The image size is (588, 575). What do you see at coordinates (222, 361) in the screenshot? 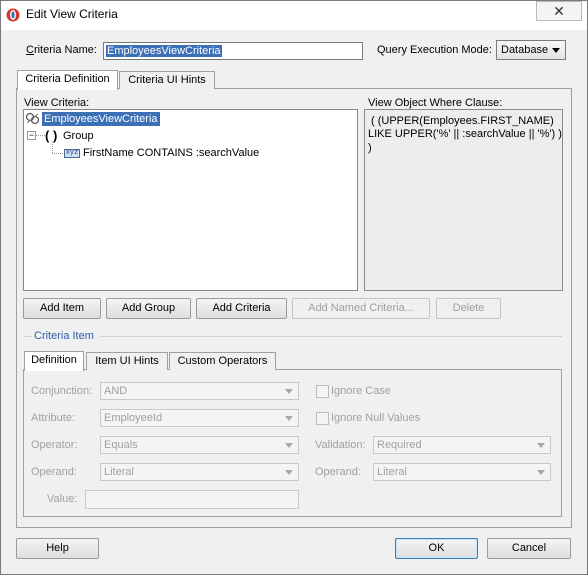
I see `tab-custom-operators: Custom Operators` at bounding box center [222, 361].